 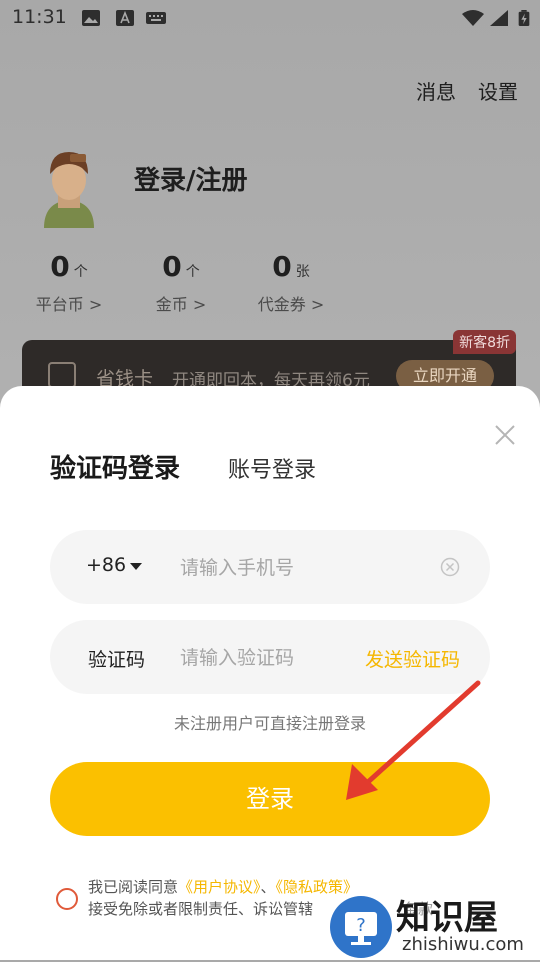 I want to click on text-notification-icon, so click(x=125, y=18).